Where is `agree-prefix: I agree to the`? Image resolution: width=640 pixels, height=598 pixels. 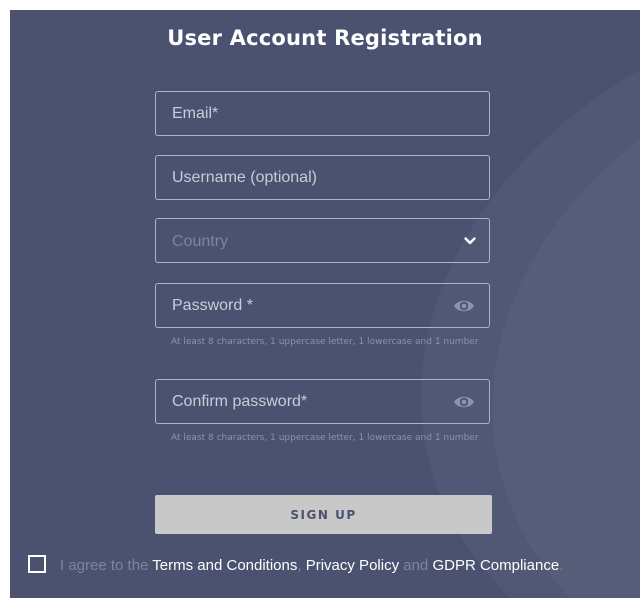
agree-prefix: I agree to the is located at coordinates (106, 565).